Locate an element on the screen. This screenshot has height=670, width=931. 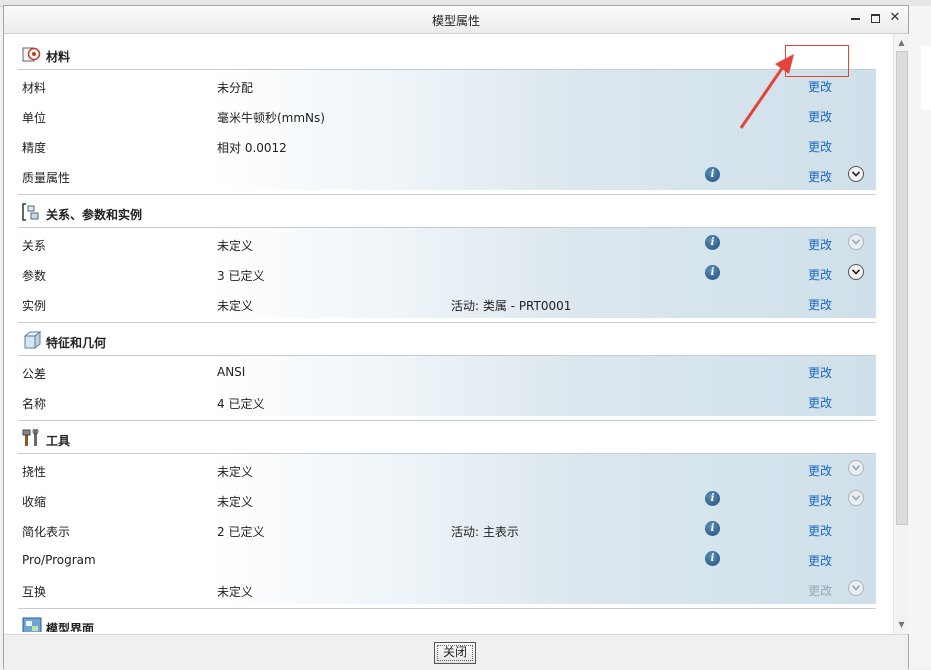
section-title: 工具 is located at coordinates (58, 441).